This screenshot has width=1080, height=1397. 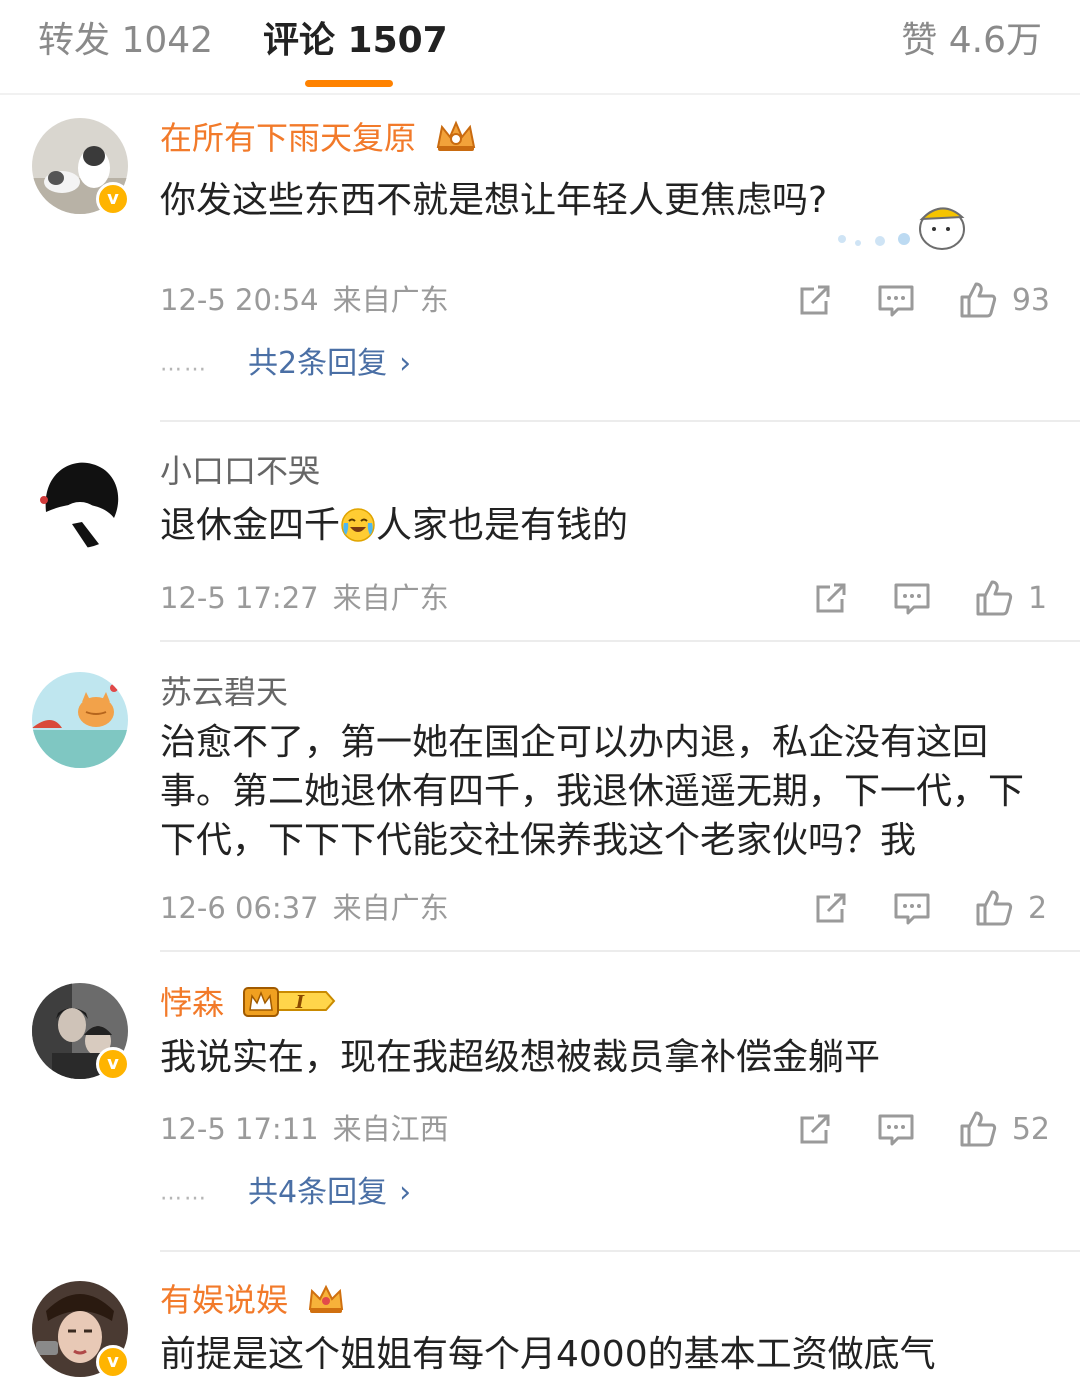 I want to click on like-count: 52, so click(x=1030, y=1129).